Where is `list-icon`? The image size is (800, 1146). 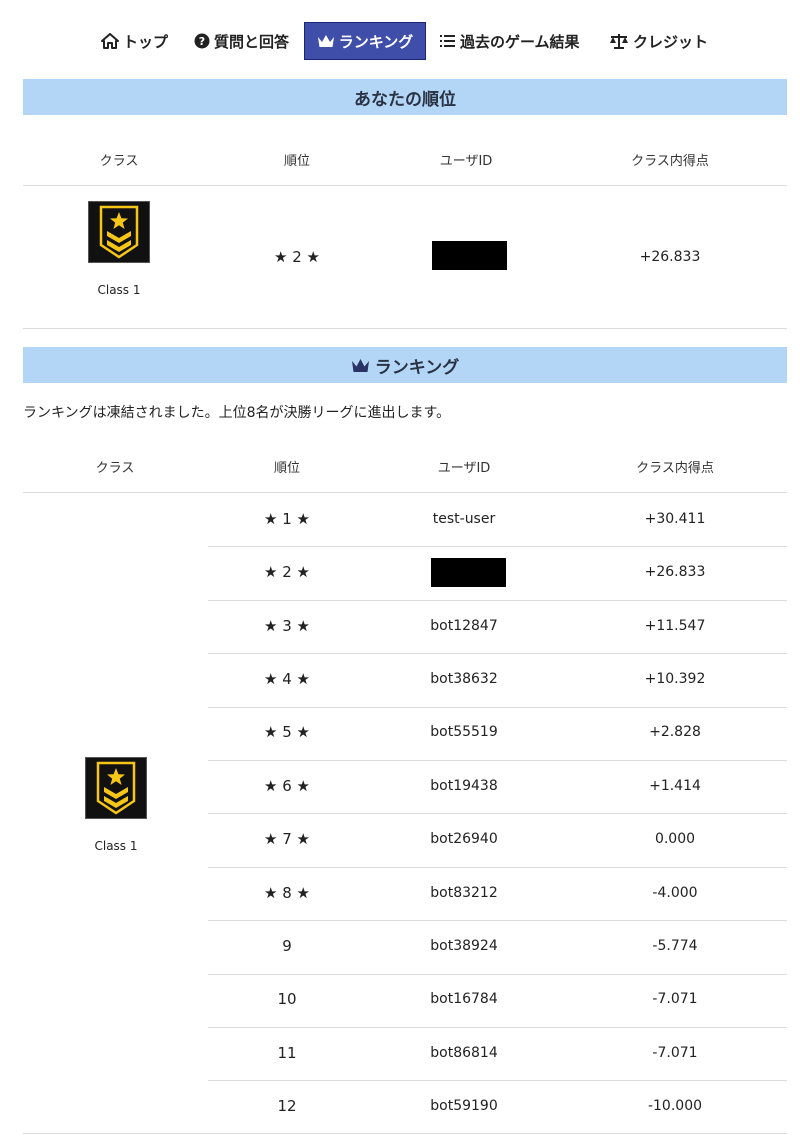
list-icon is located at coordinates (447, 41).